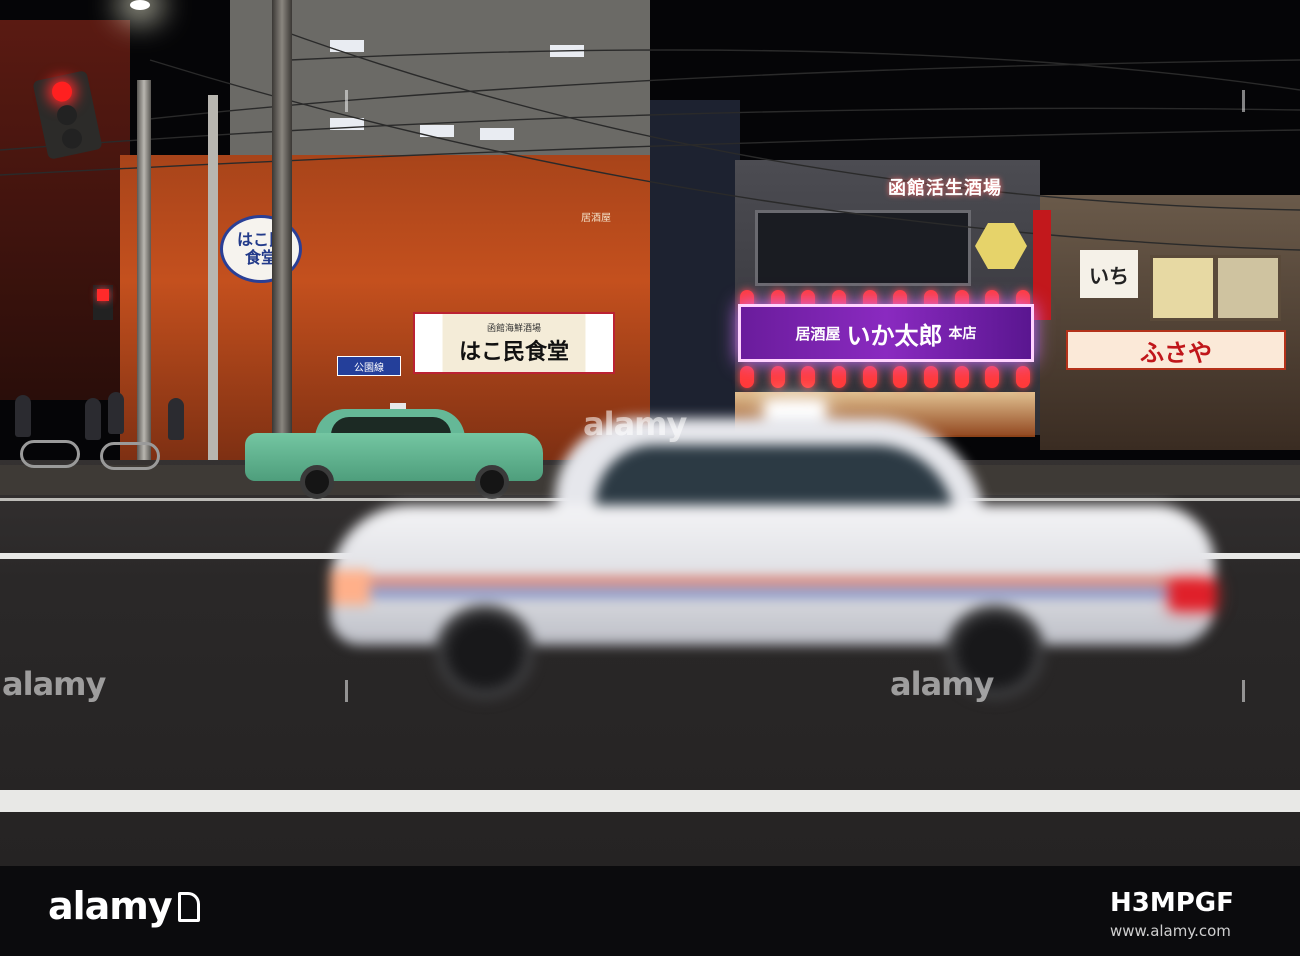  What do you see at coordinates (650, 801) in the screenshot?
I see `lane-line` at bounding box center [650, 801].